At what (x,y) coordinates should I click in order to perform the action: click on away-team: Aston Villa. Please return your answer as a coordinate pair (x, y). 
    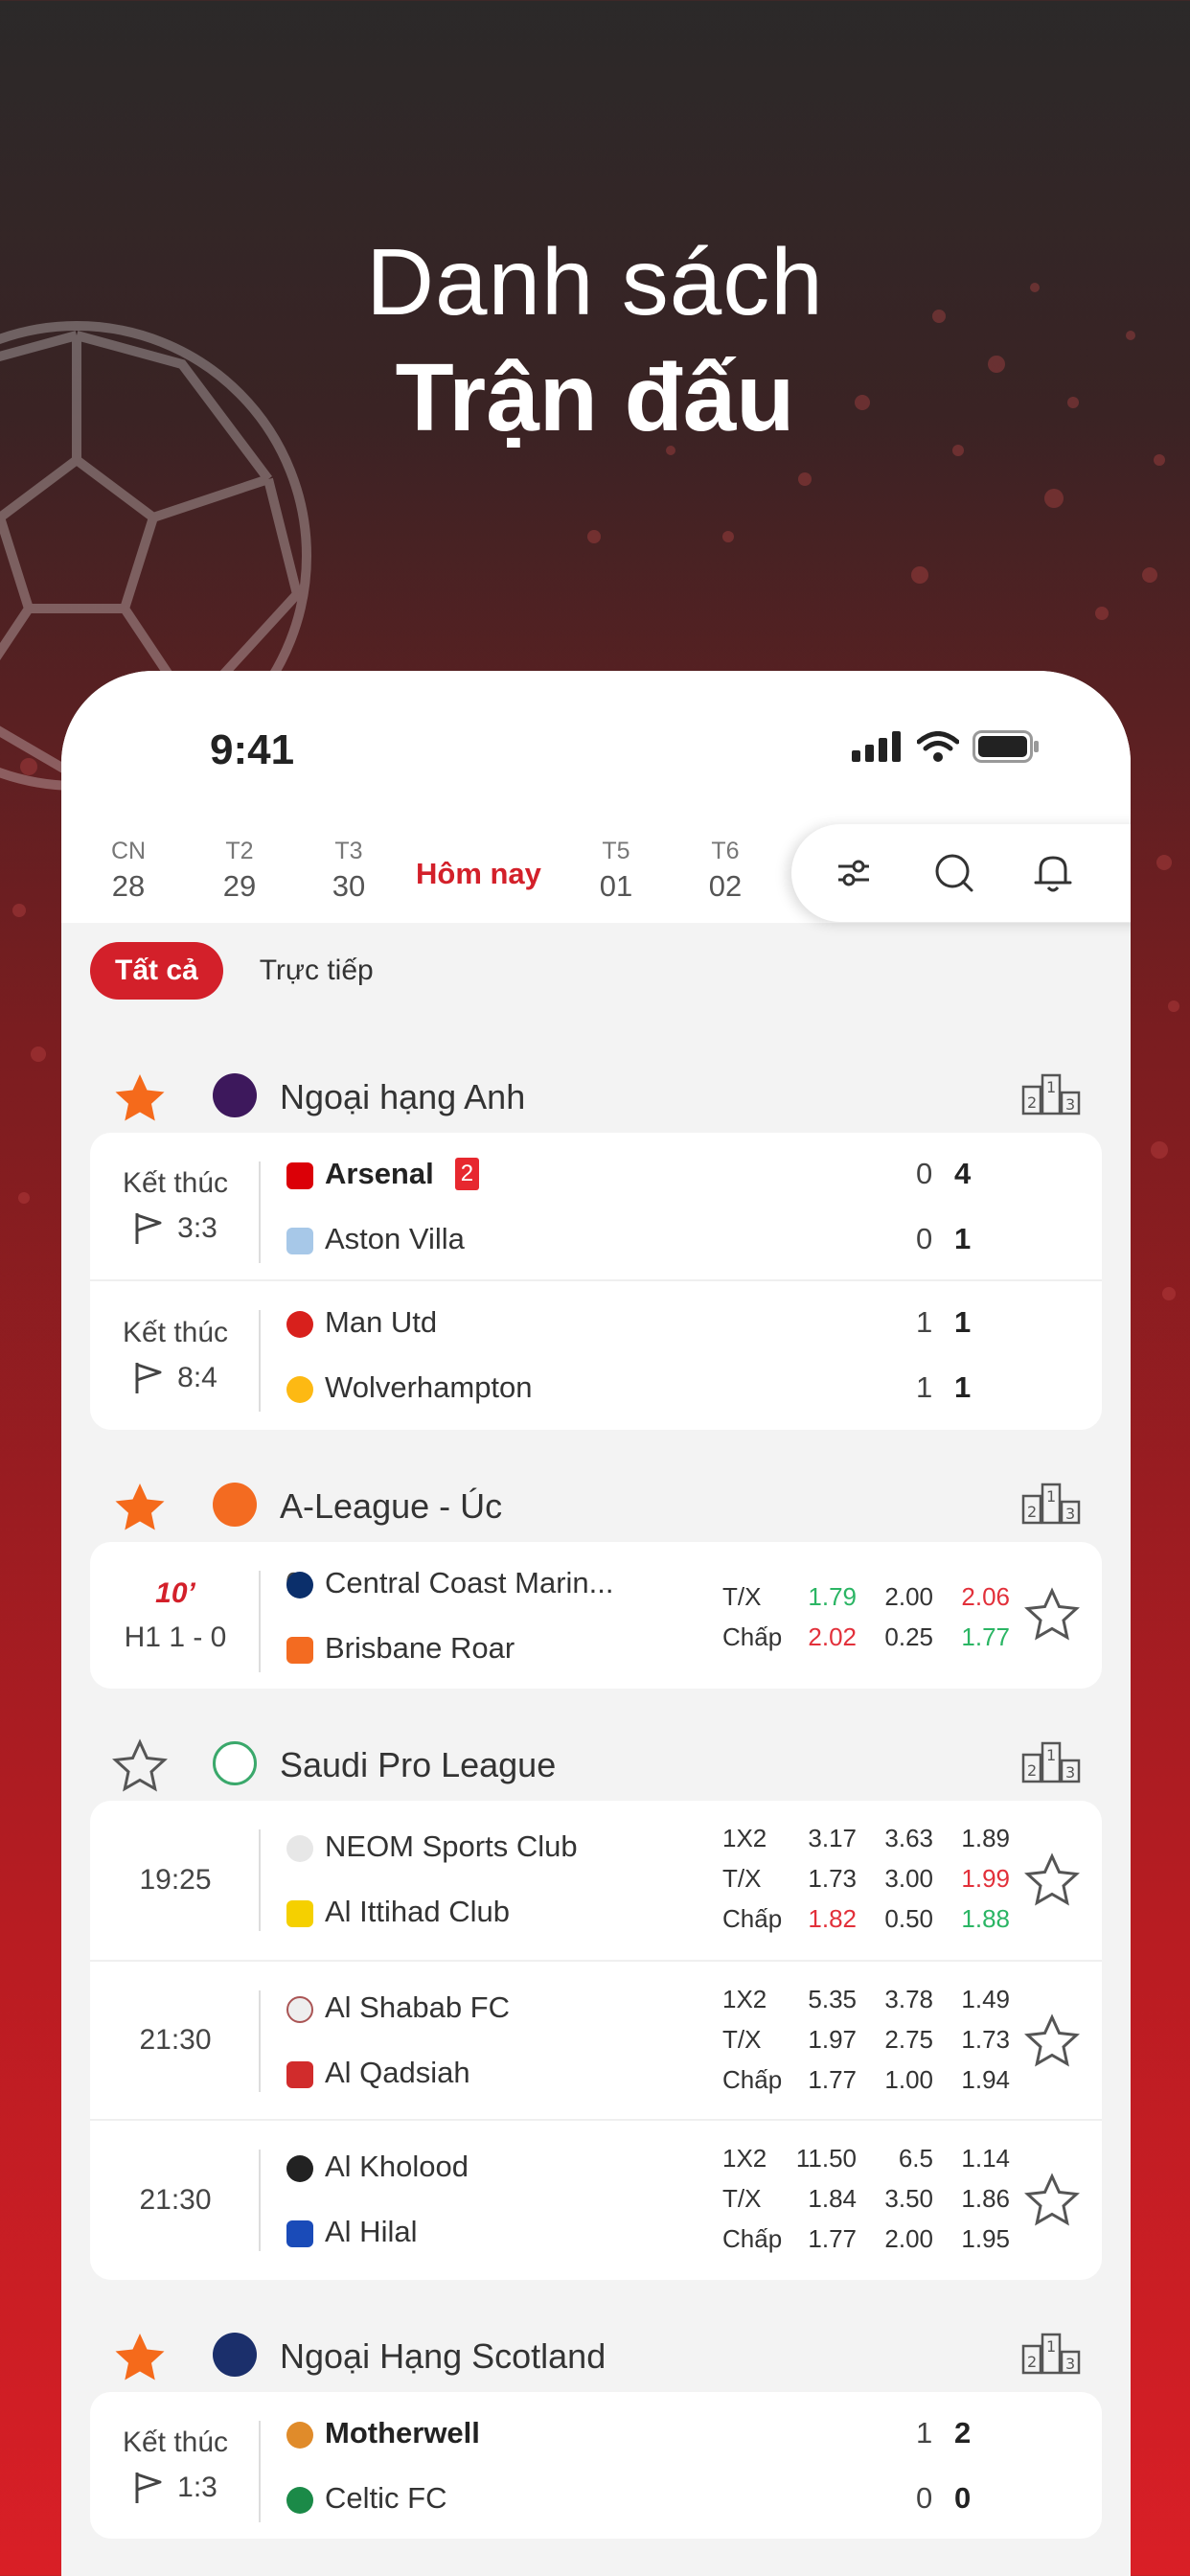
    Looking at the image, I should click on (375, 1239).